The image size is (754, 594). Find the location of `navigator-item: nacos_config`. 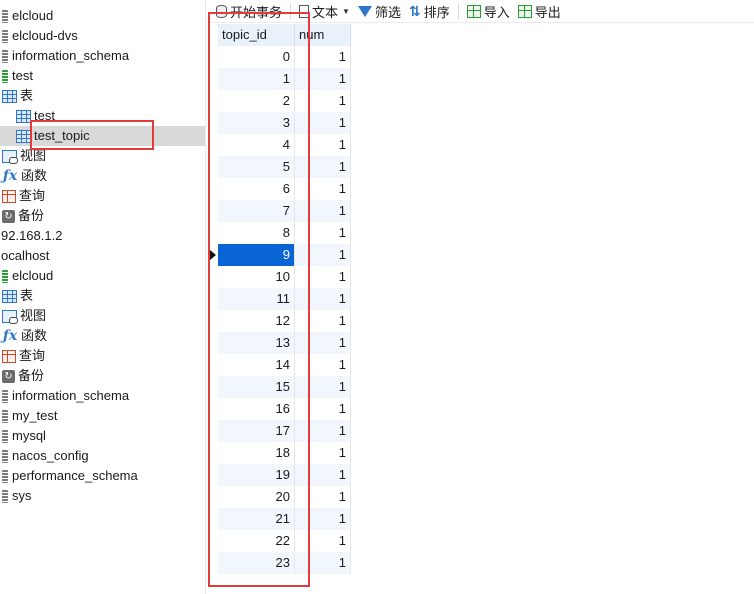

navigator-item: nacos_config is located at coordinates (103, 456).